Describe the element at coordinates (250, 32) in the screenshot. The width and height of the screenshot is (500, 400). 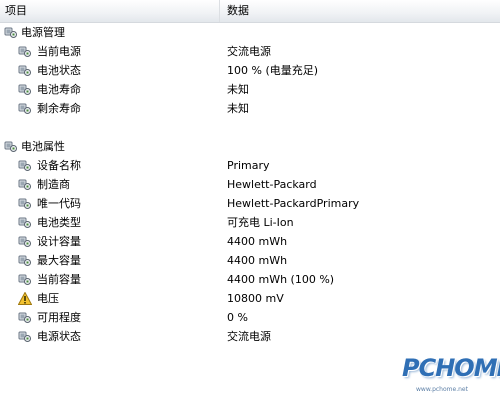
I see `category-row: 电源管理` at that location.